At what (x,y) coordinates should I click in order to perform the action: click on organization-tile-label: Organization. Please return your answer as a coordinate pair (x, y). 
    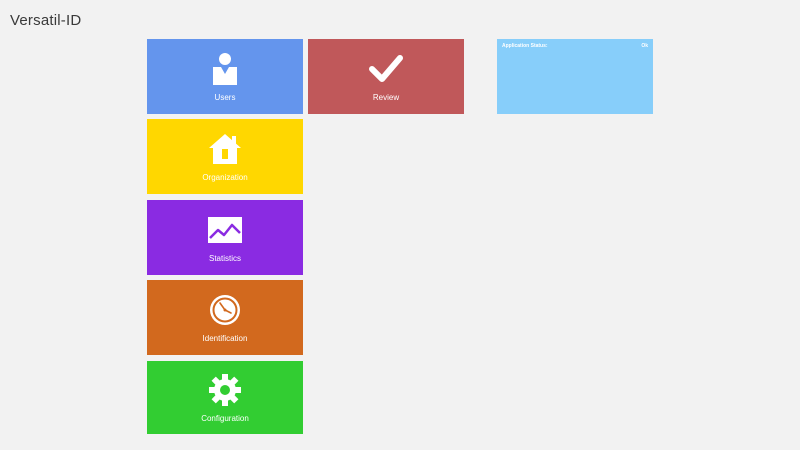
    Looking at the image, I should click on (225, 177).